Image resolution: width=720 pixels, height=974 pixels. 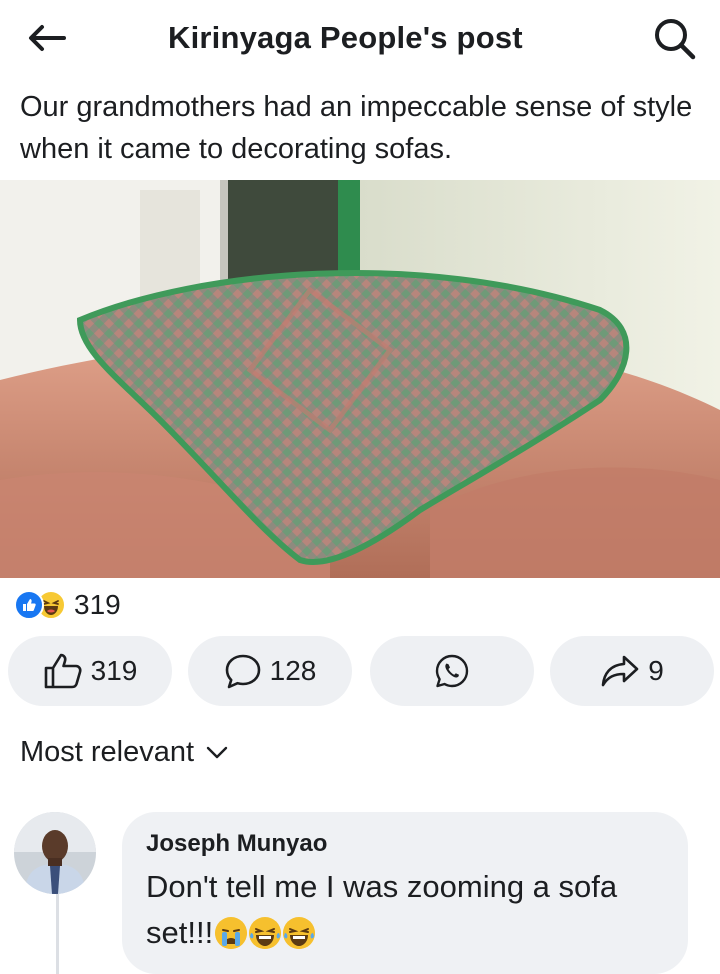 I want to click on top-bar: Kirinyaga People's post, so click(x=360, y=40).